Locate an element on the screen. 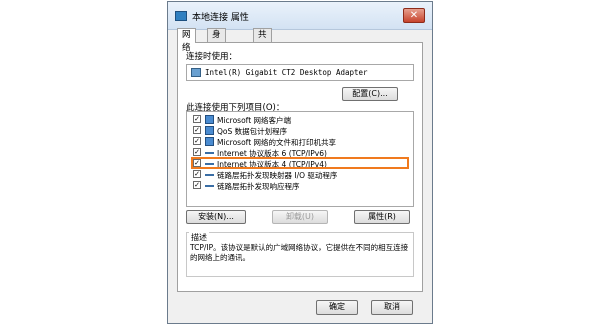  qos-icon is located at coordinates (209, 130).